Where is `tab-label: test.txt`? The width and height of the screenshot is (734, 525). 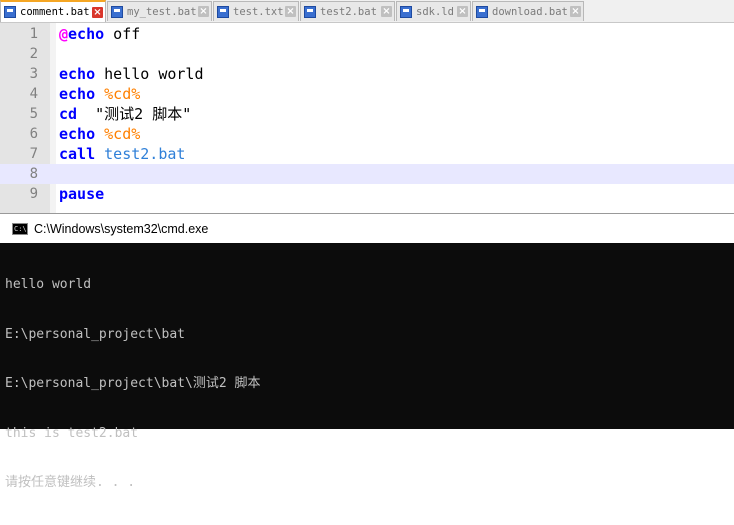
tab-label: test.txt is located at coordinates (258, 11).